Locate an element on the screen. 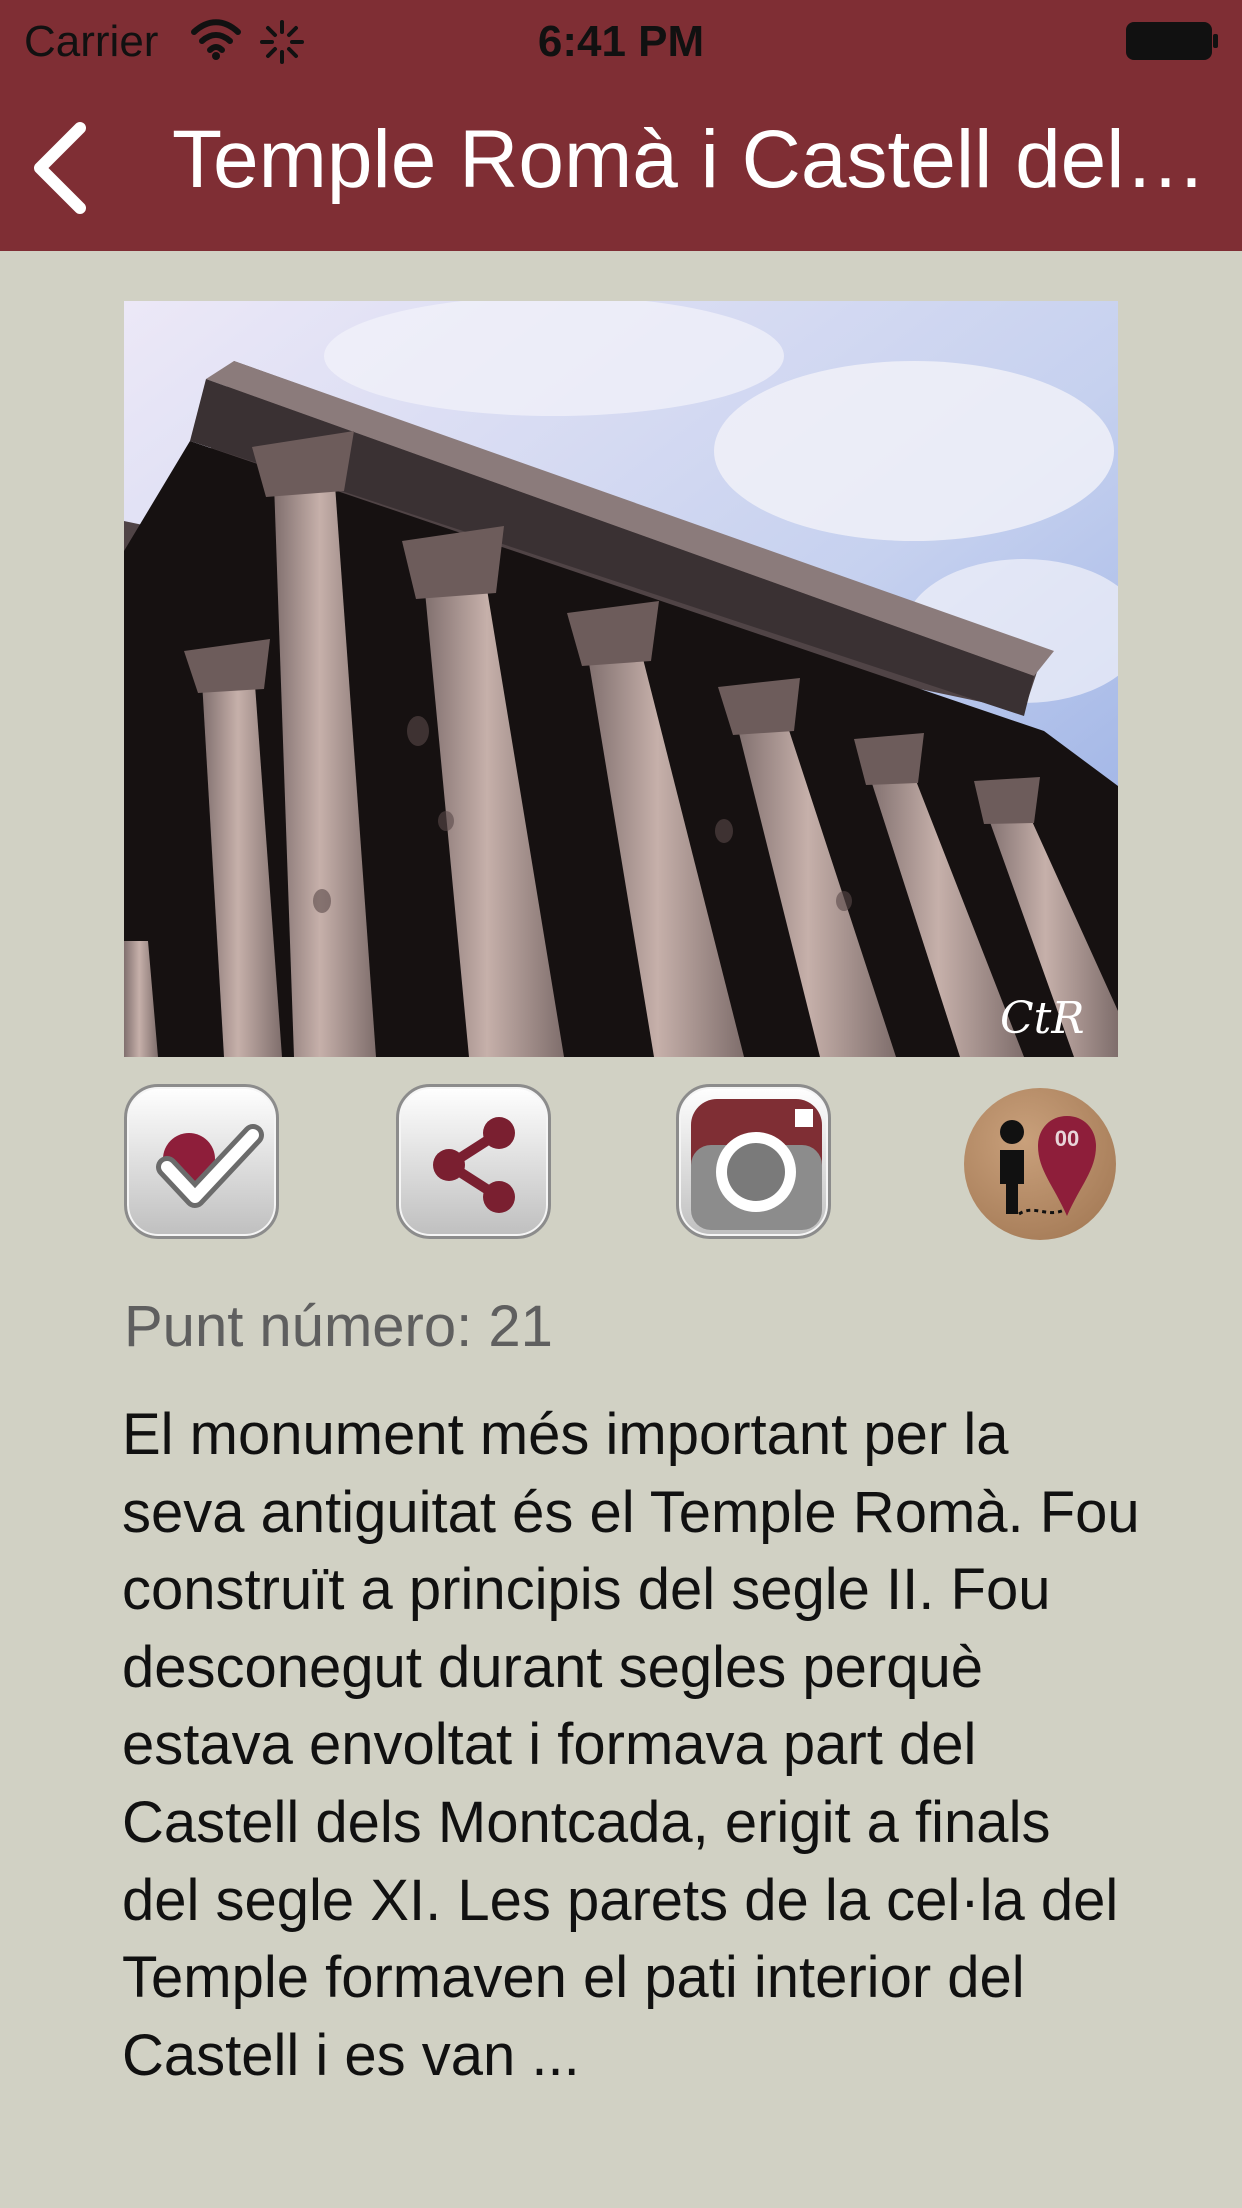  status-bar: Carrier 6:41 PM is located at coordinates (621, 42).